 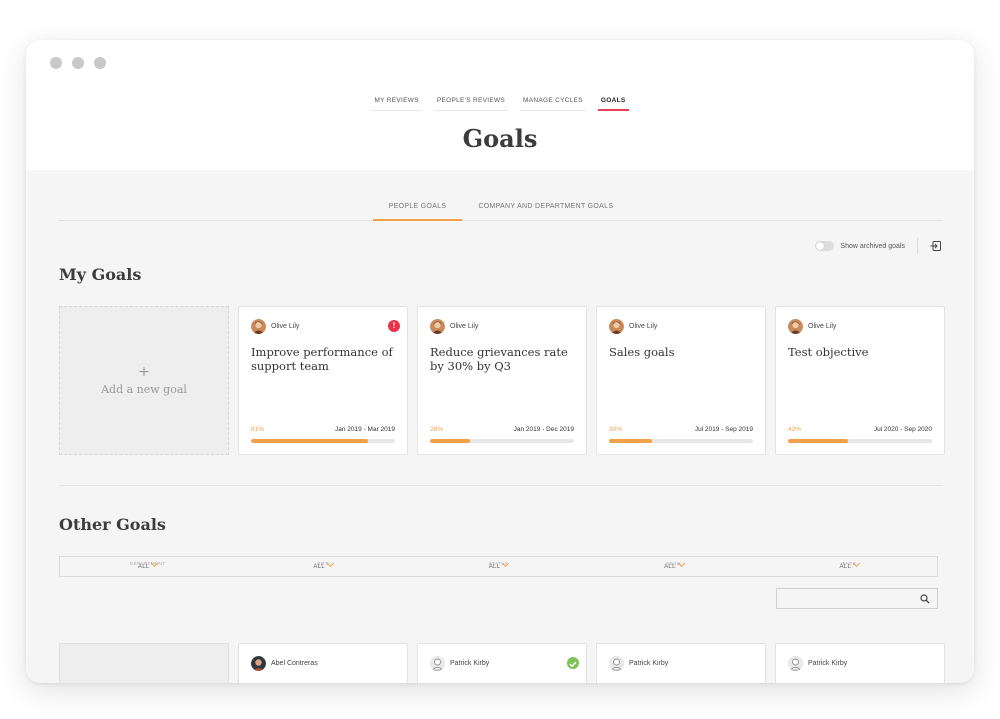 What do you see at coordinates (100, 274) in the screenshot?
I see `my-goals-title: My Goals` at bounding box center [100, 274].